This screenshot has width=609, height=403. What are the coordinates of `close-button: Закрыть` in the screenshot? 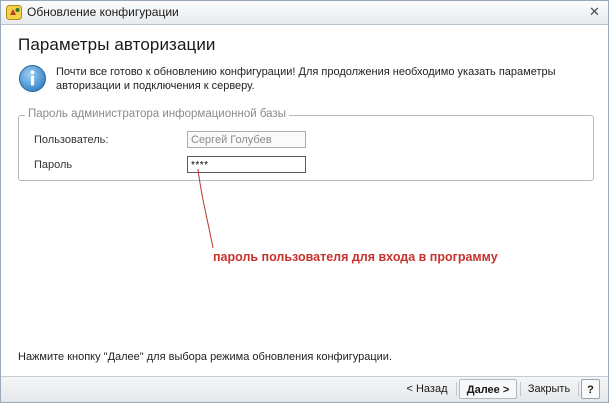 It's located at (549, 389).